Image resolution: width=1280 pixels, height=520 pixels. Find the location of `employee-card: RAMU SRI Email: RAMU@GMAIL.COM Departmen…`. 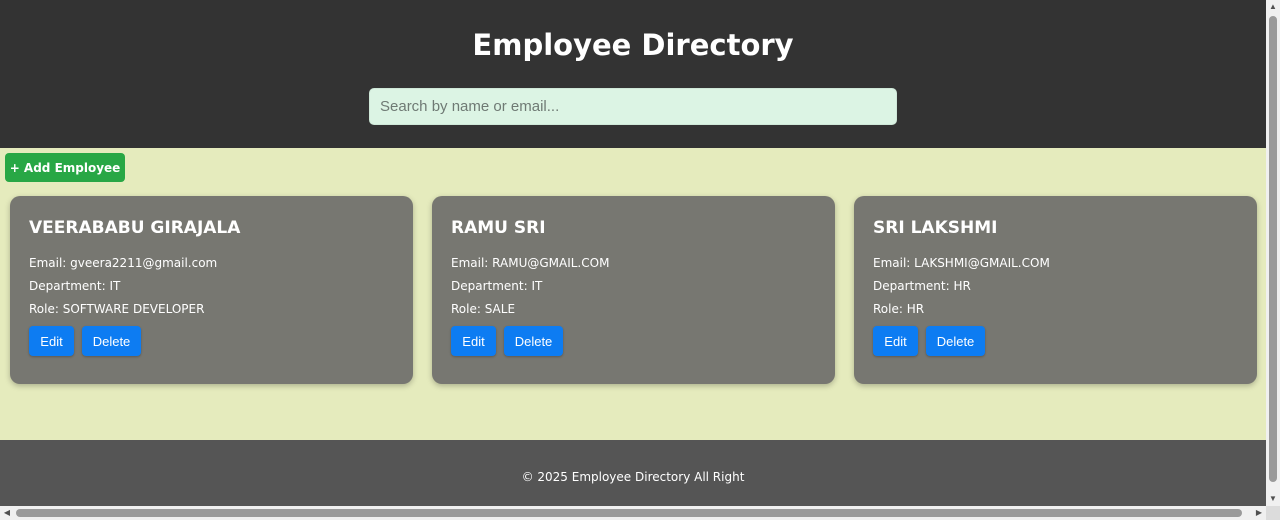

employee-card: RAMU SRI Email: RAMU@GMAIL.COM Departmen… is located at coordinates (633, 290).